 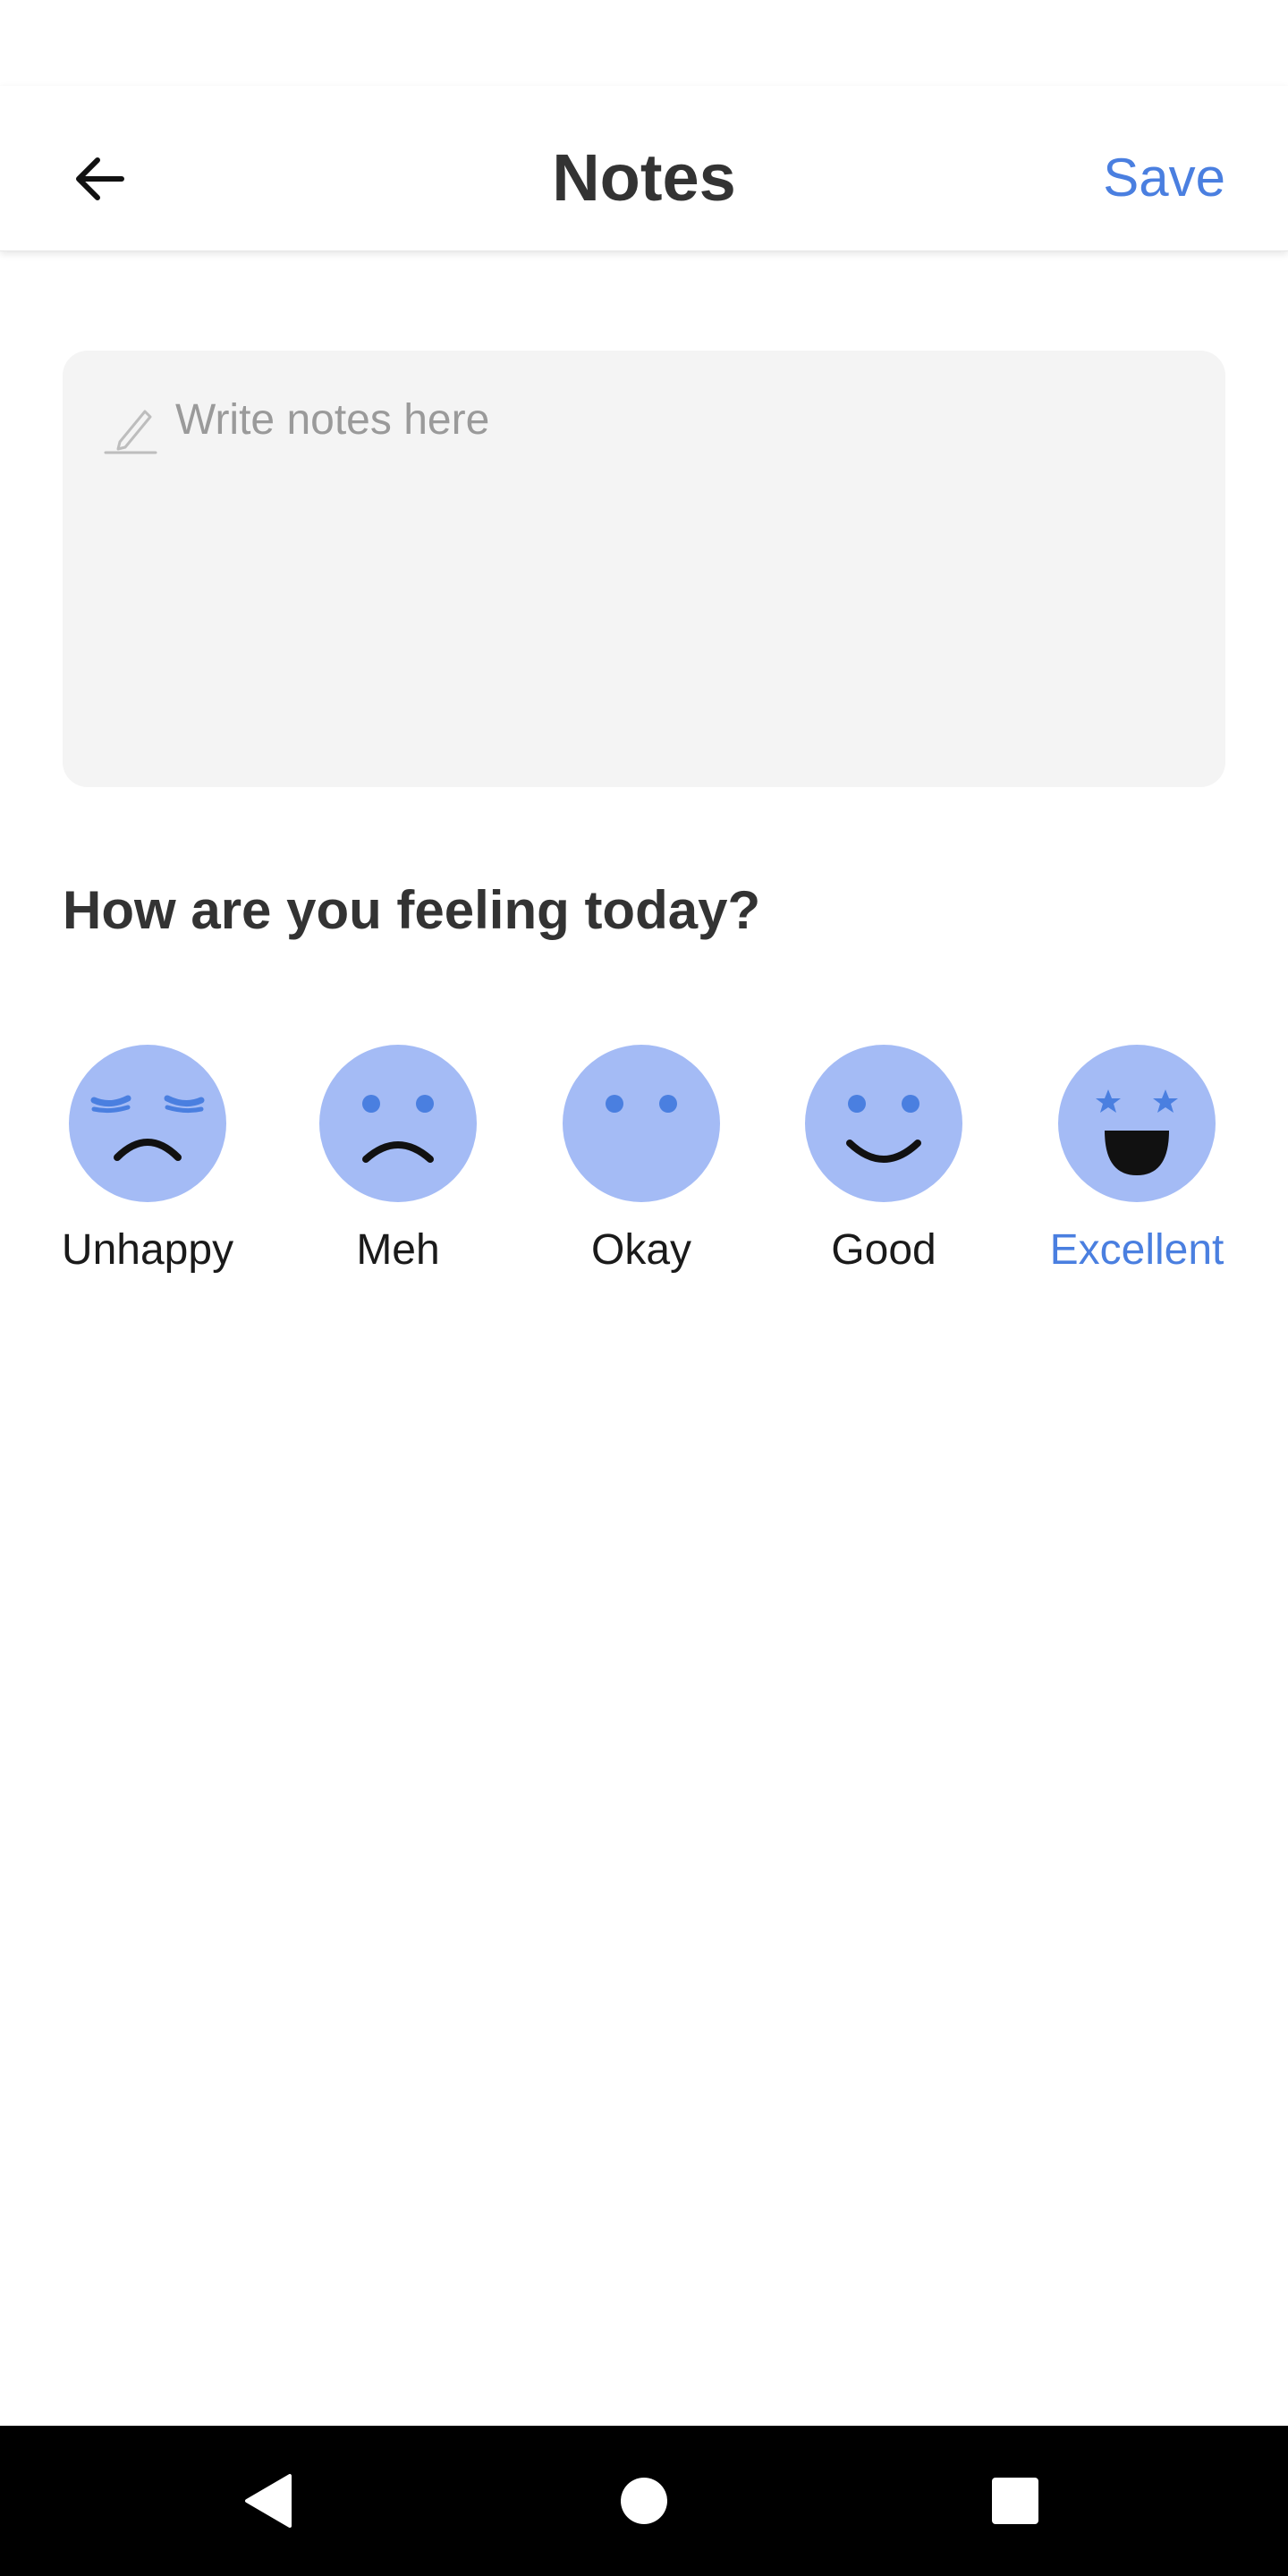 I want to click on status-bar, so click(x=644, y=43).